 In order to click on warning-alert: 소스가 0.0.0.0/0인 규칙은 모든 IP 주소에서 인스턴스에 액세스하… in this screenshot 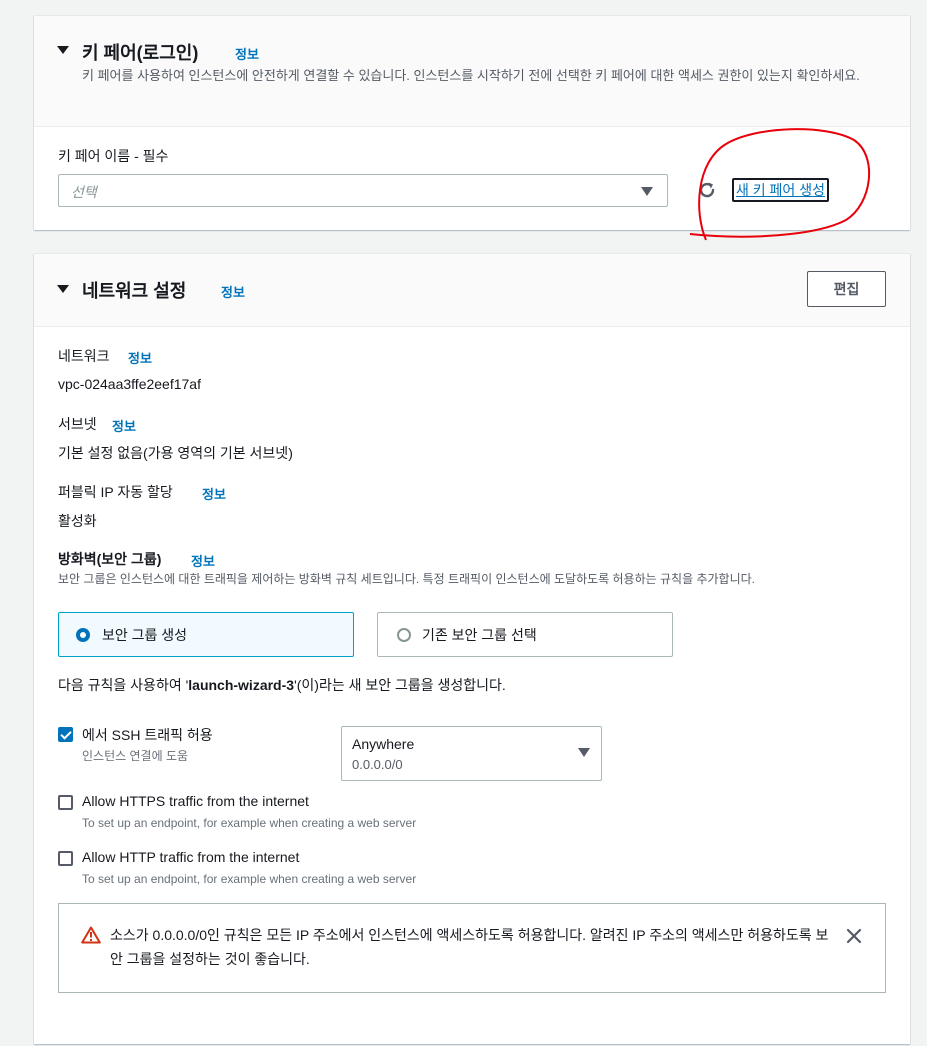, I will do `click(472, 948)`.